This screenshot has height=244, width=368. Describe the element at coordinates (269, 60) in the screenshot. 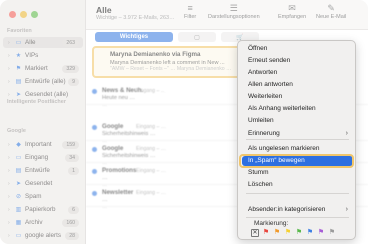

I see `menu-item-label: Erneut senden` at that location.